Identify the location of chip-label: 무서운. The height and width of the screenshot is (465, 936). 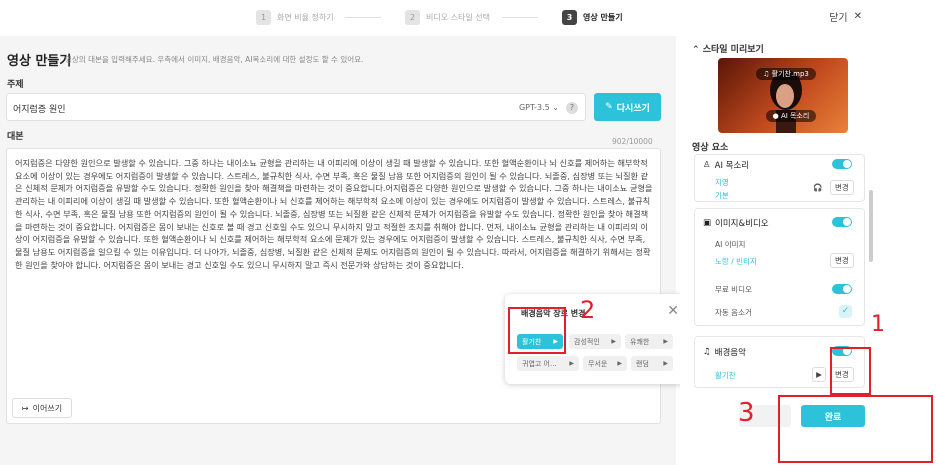
(598, 363).